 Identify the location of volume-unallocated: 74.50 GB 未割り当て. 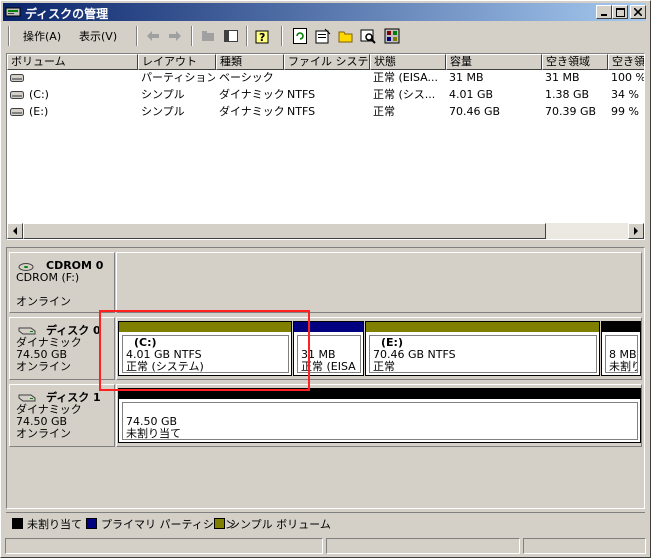
(379, 415).